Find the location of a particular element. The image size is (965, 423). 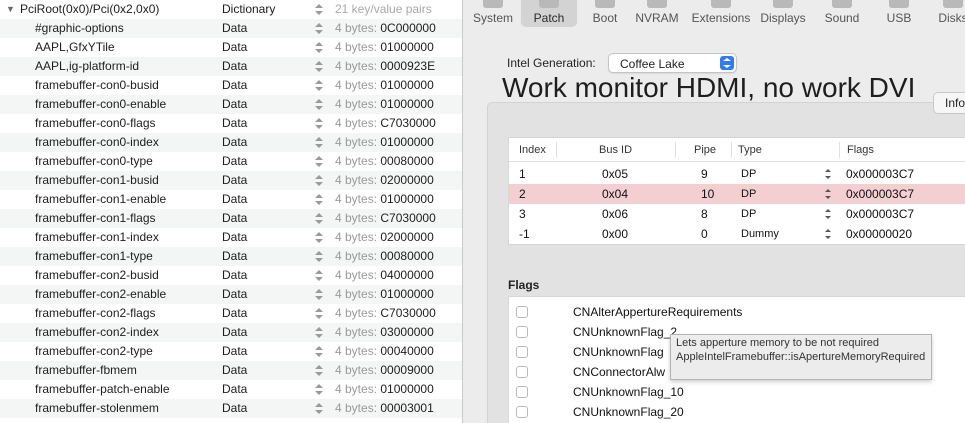

tab-disks: Disks is located at coordinates (949, 13).